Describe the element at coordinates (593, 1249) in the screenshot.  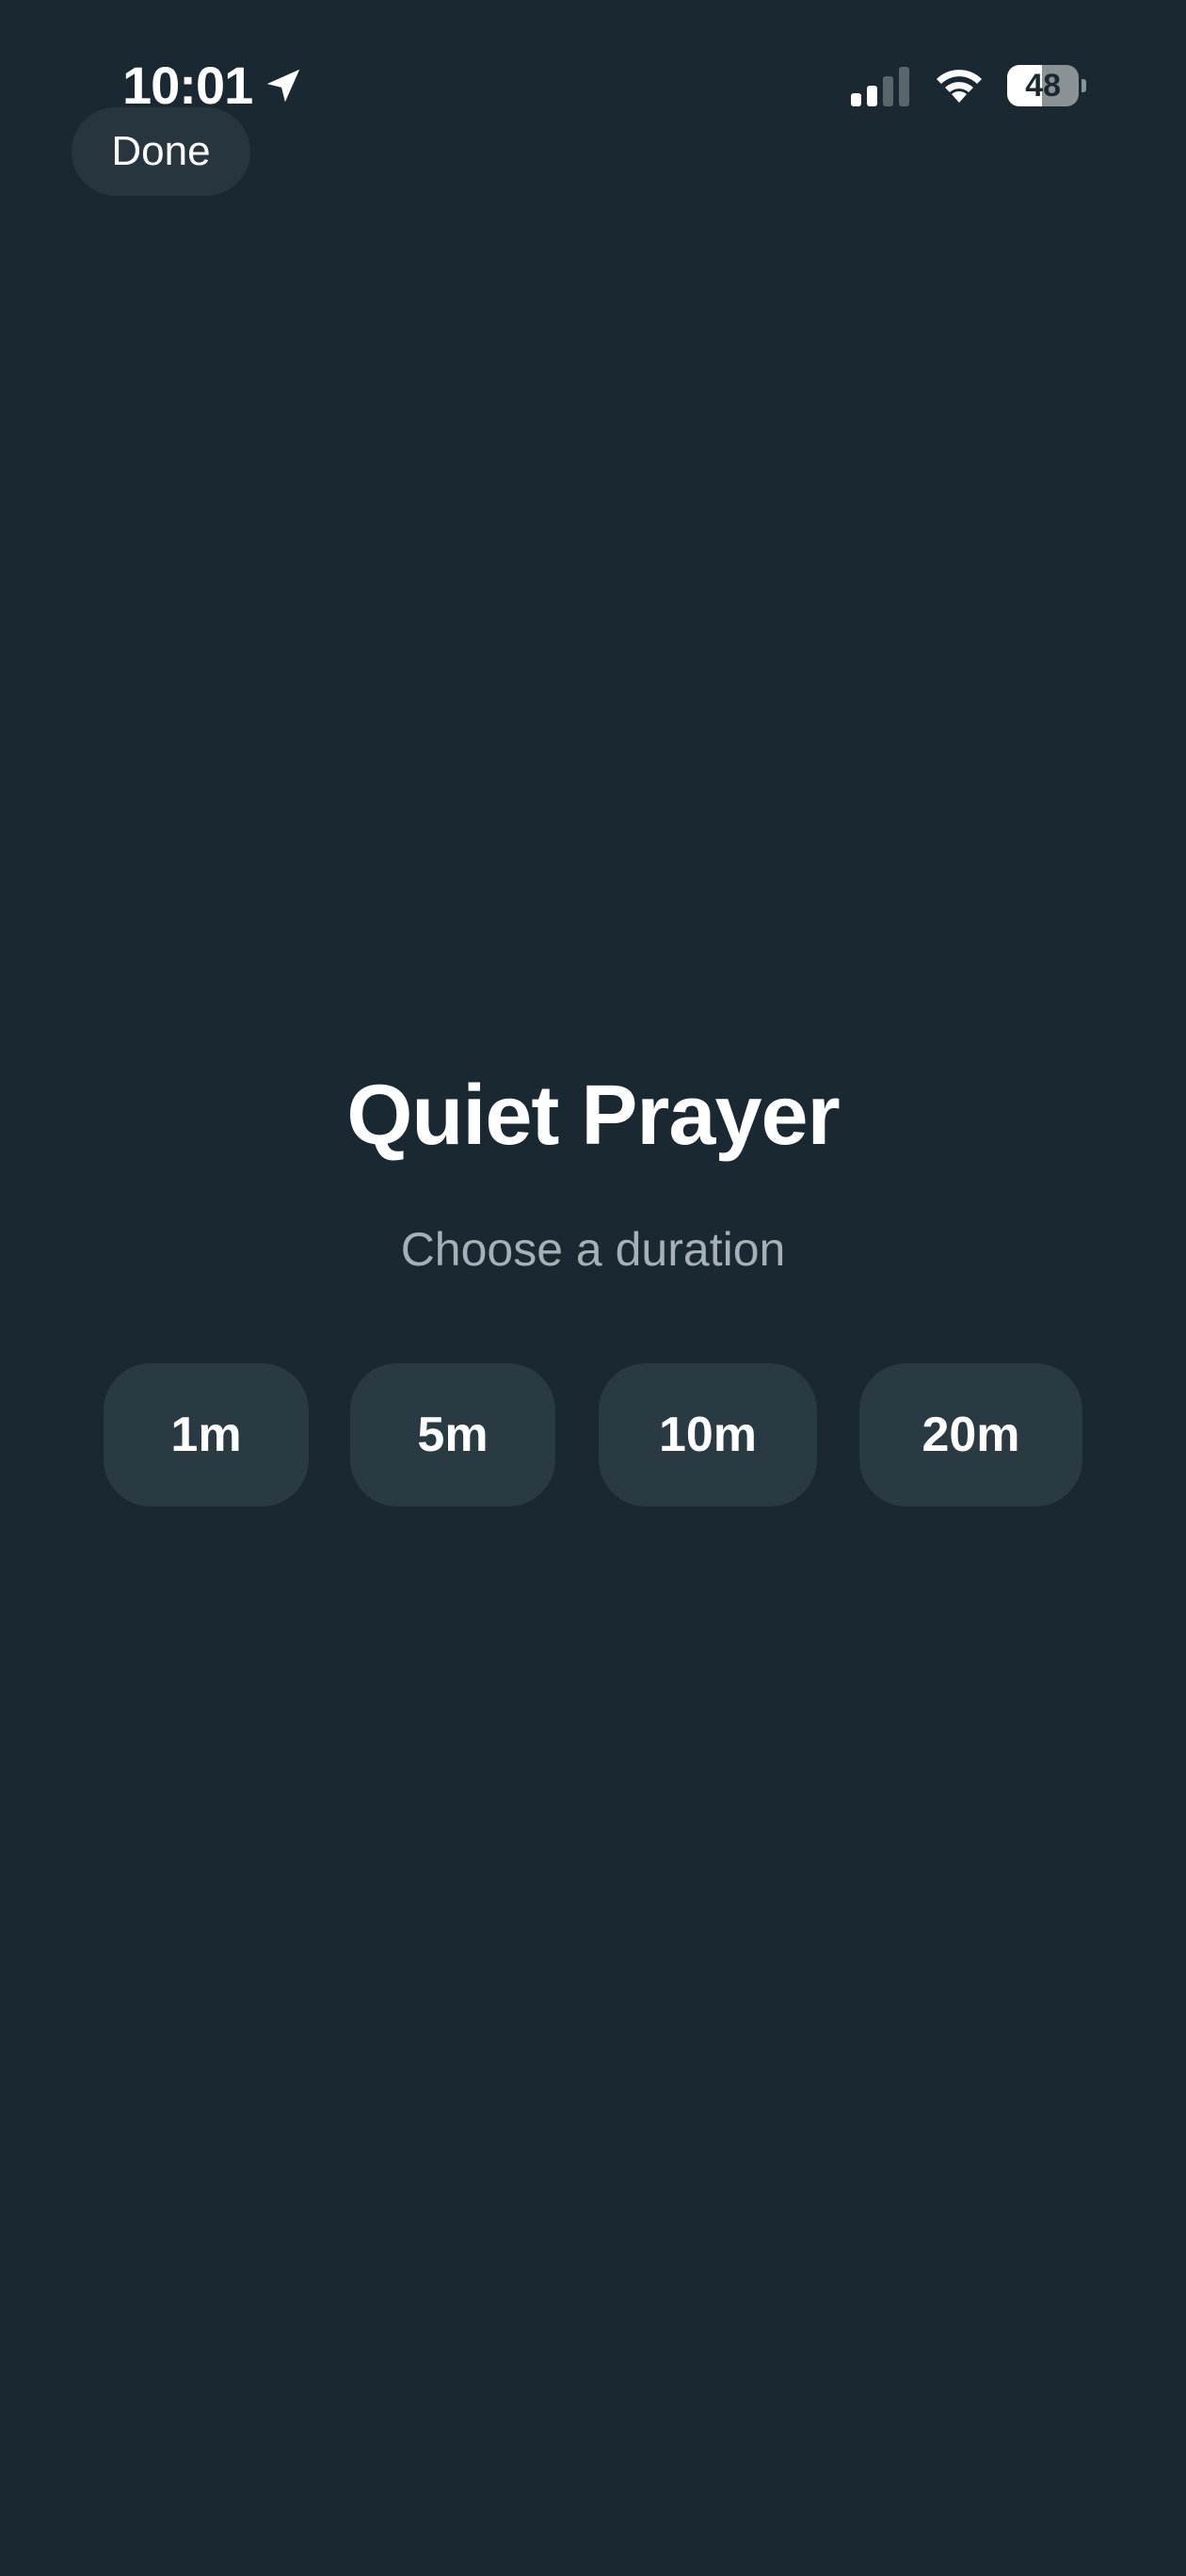
I see `page-subtitle: Choose a duration` at that location.